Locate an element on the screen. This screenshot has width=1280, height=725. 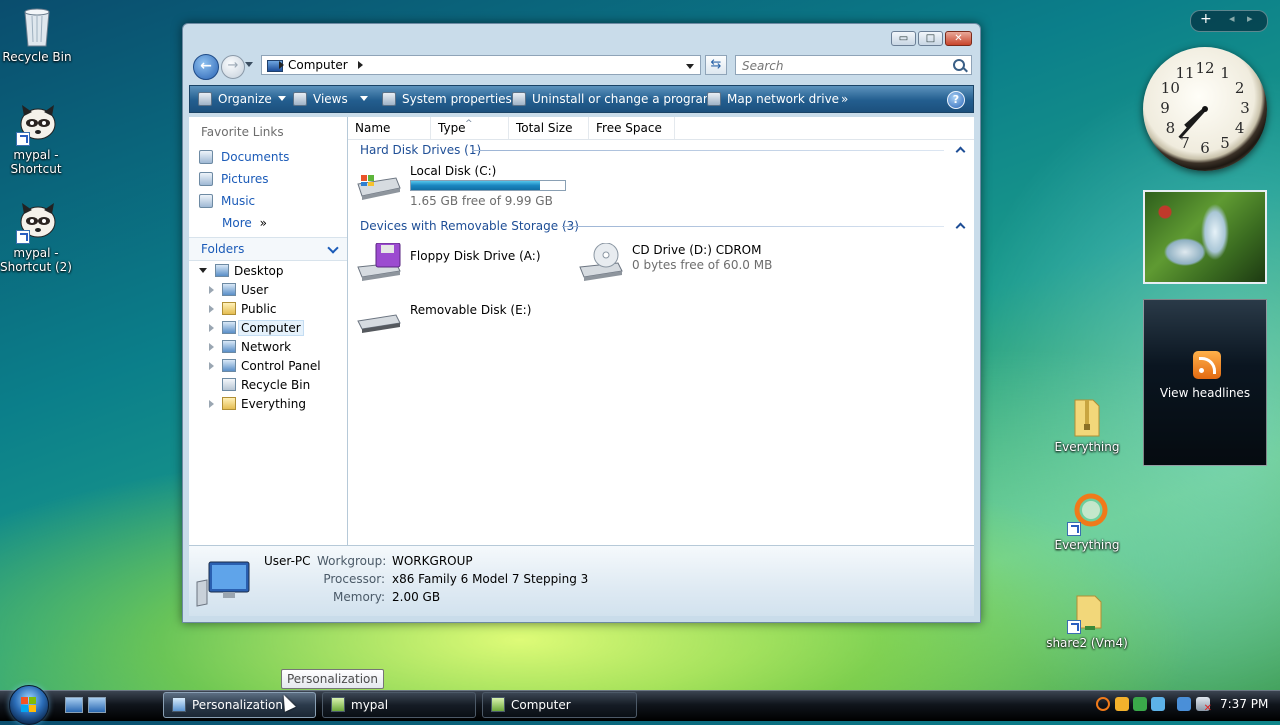
network-tray-icon is located at coordinates (1184, 704).